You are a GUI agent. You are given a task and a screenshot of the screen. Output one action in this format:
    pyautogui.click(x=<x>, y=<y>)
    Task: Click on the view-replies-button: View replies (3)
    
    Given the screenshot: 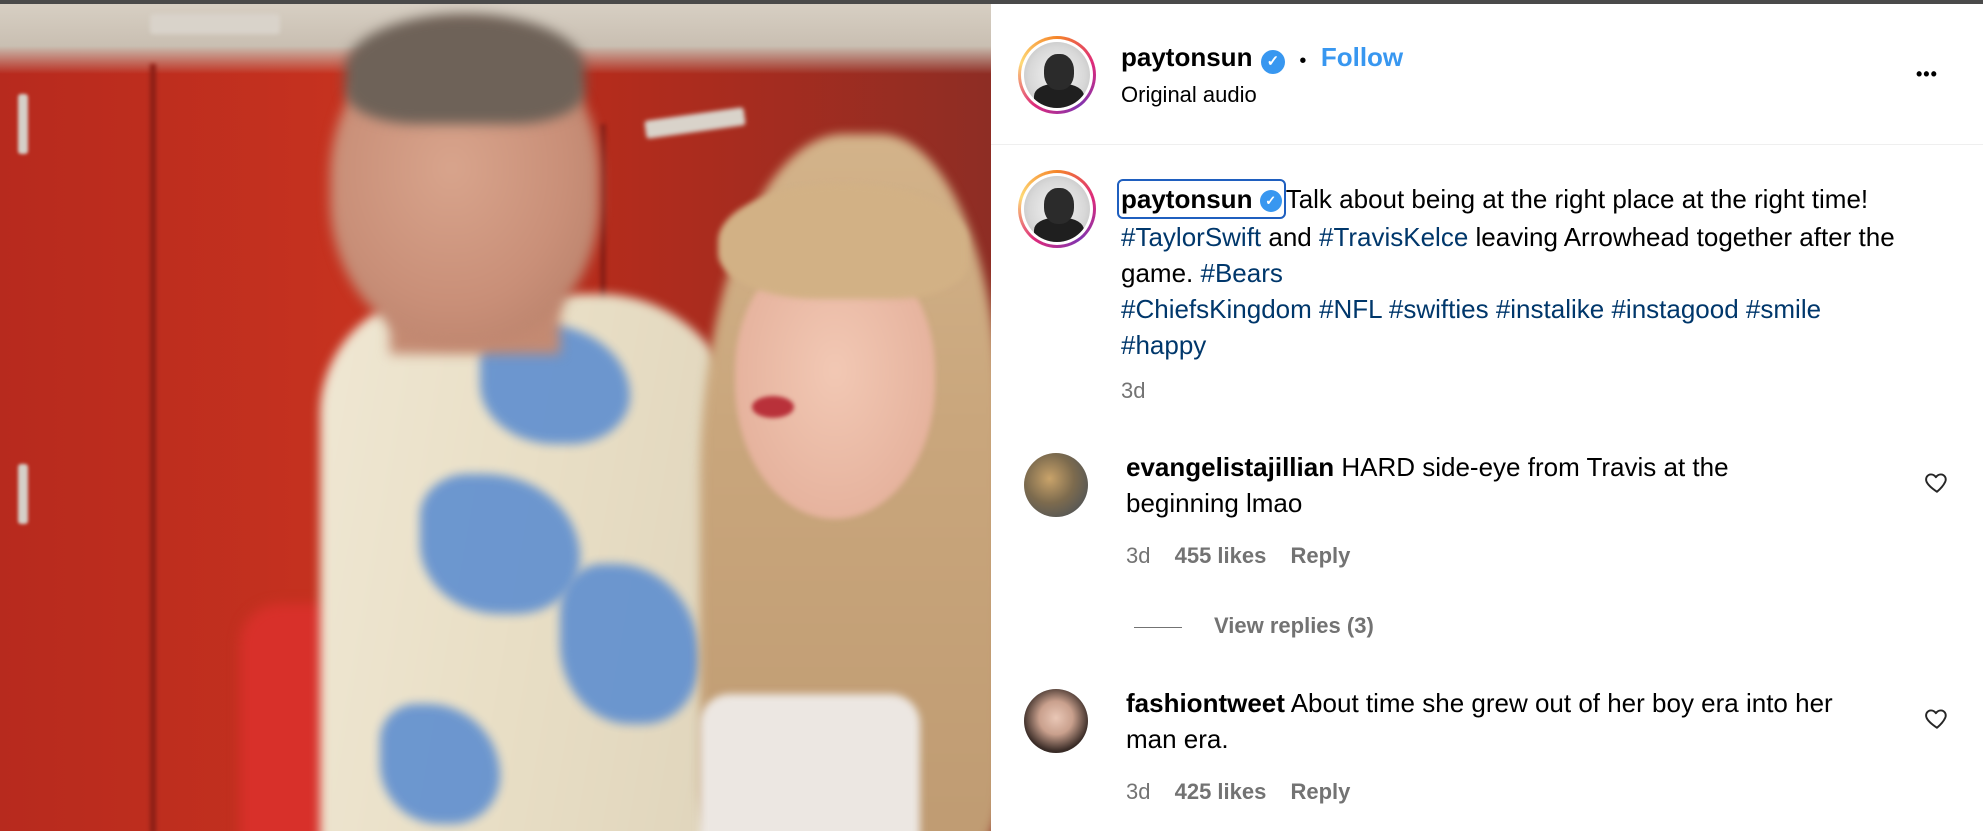 What is the action you would take?
    pyautogui.click(x=1254, y=626)
    